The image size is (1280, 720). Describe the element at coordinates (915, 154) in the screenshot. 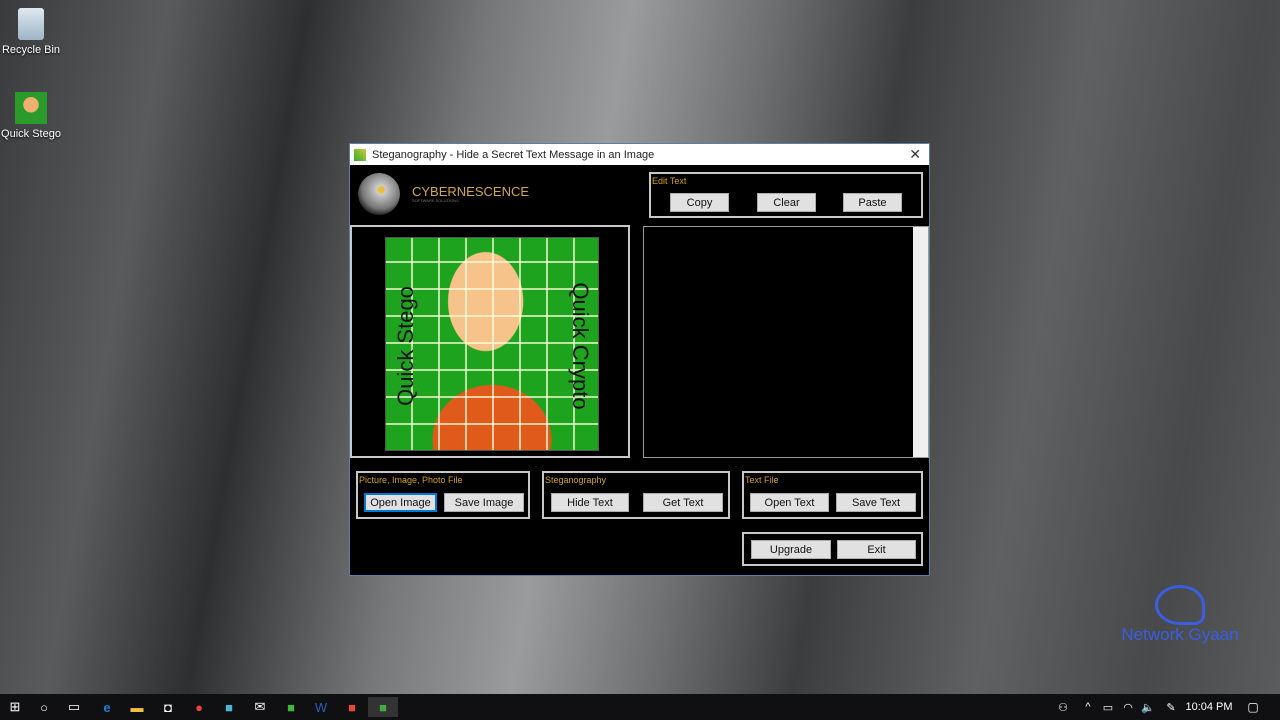

I see `close-button: ✕` at that location.